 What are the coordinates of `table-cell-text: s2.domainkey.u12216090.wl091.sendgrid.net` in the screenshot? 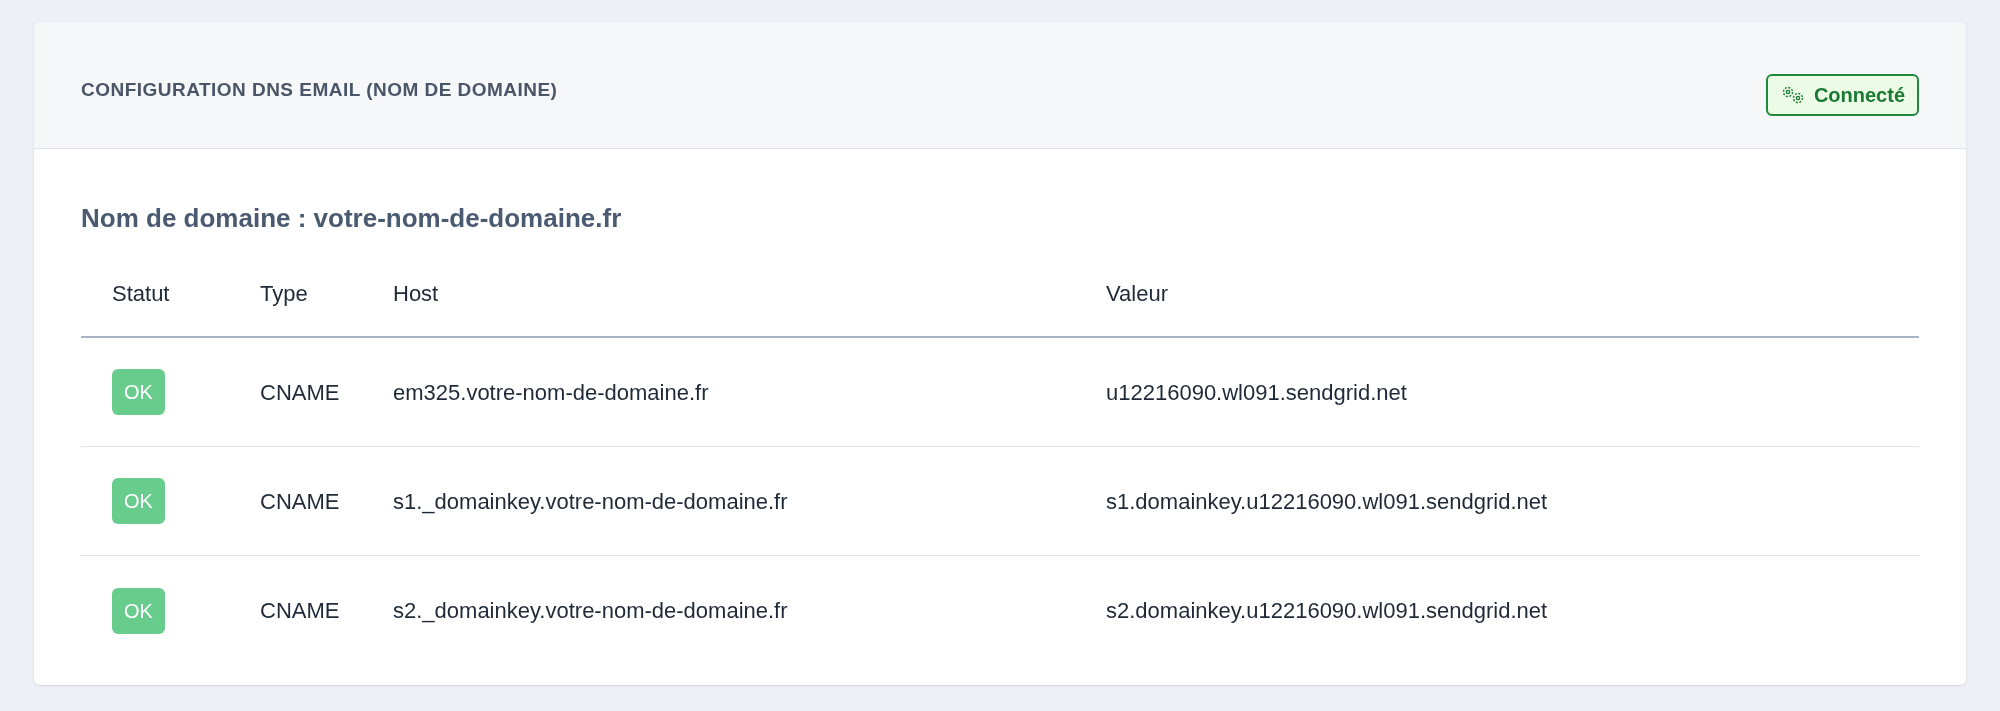 It's located at (1327, 611).